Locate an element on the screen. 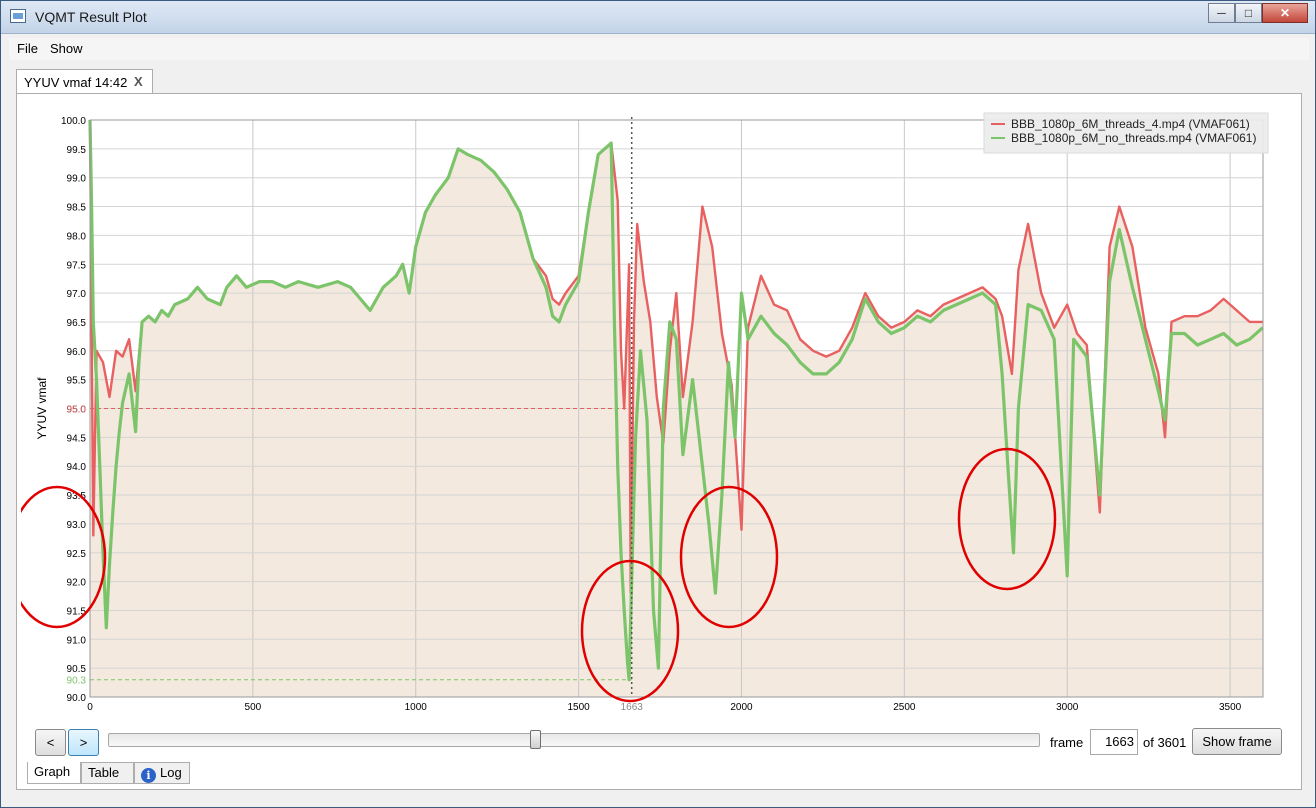 This screenshot has height=808, width=1316. y-tick-label: 92.5 is located at coordinates (77, 554).